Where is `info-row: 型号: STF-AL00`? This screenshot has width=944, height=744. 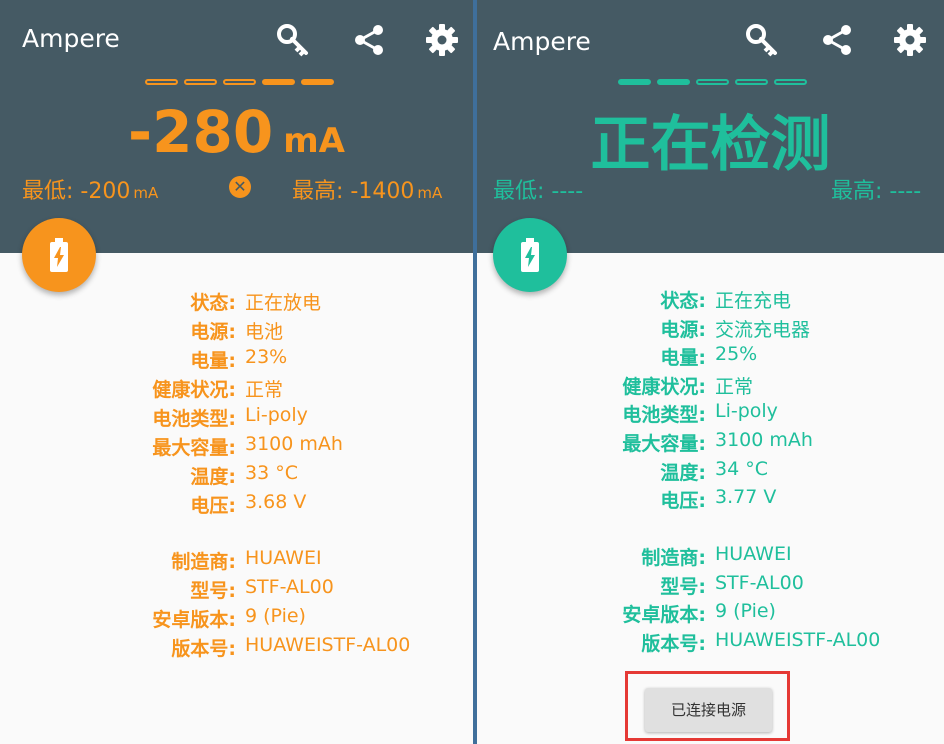 info-row: 型号: STF-AL00 is located at coordinates (236, 590).